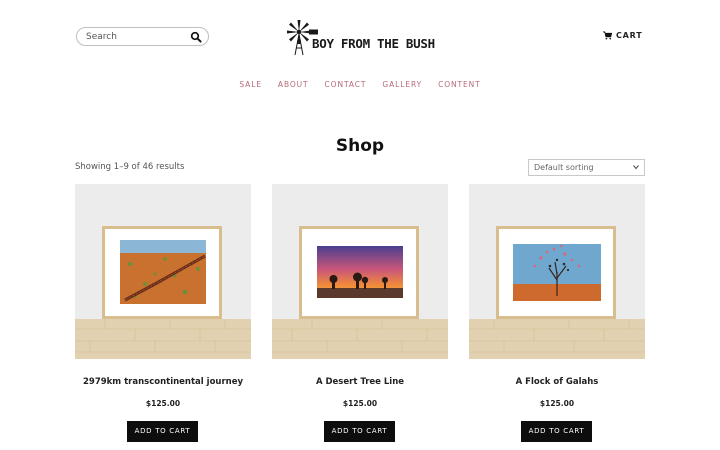  Describe the element at coordinates (130, 167) in the screenshot. I see `result-count: Showing 1–9 of 46 results` at that location.